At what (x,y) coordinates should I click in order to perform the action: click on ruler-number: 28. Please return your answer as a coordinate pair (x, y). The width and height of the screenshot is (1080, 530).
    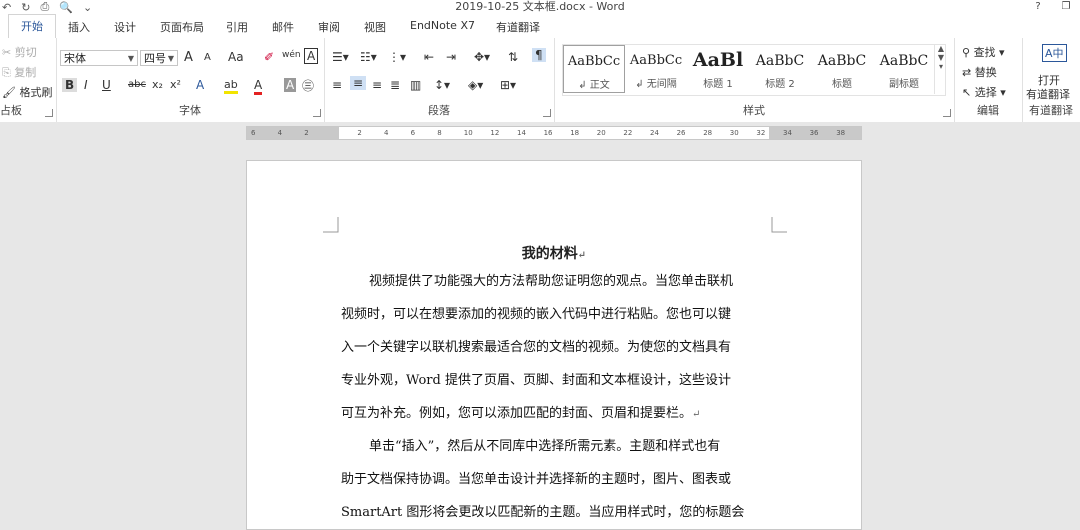
    Looking at the image, I should click on (708, 133).